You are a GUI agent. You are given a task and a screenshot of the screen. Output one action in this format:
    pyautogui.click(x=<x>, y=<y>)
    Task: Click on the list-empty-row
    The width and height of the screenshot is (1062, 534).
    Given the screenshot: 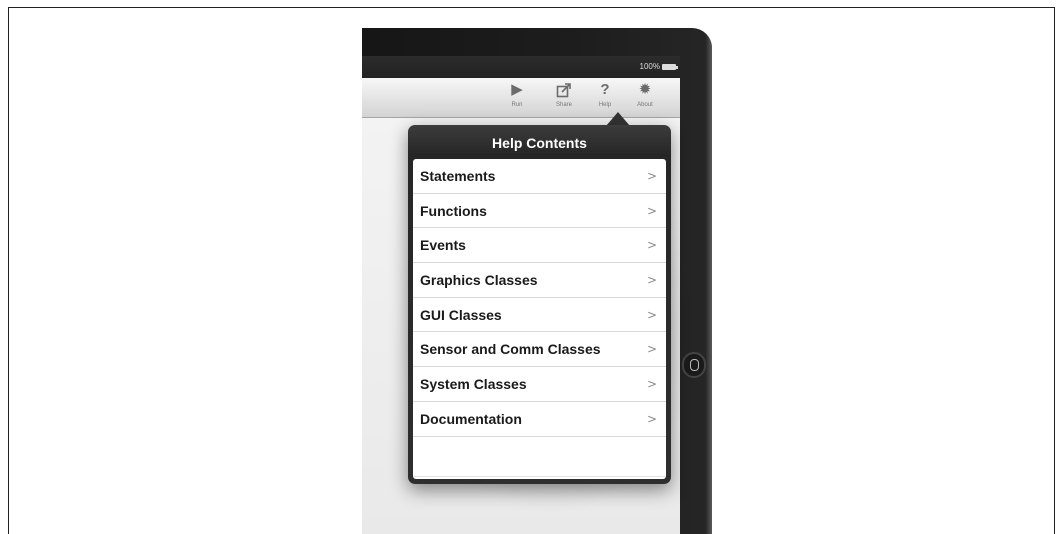 What is the action you would take?
    pyautogui.click(x=539, y=457)
    